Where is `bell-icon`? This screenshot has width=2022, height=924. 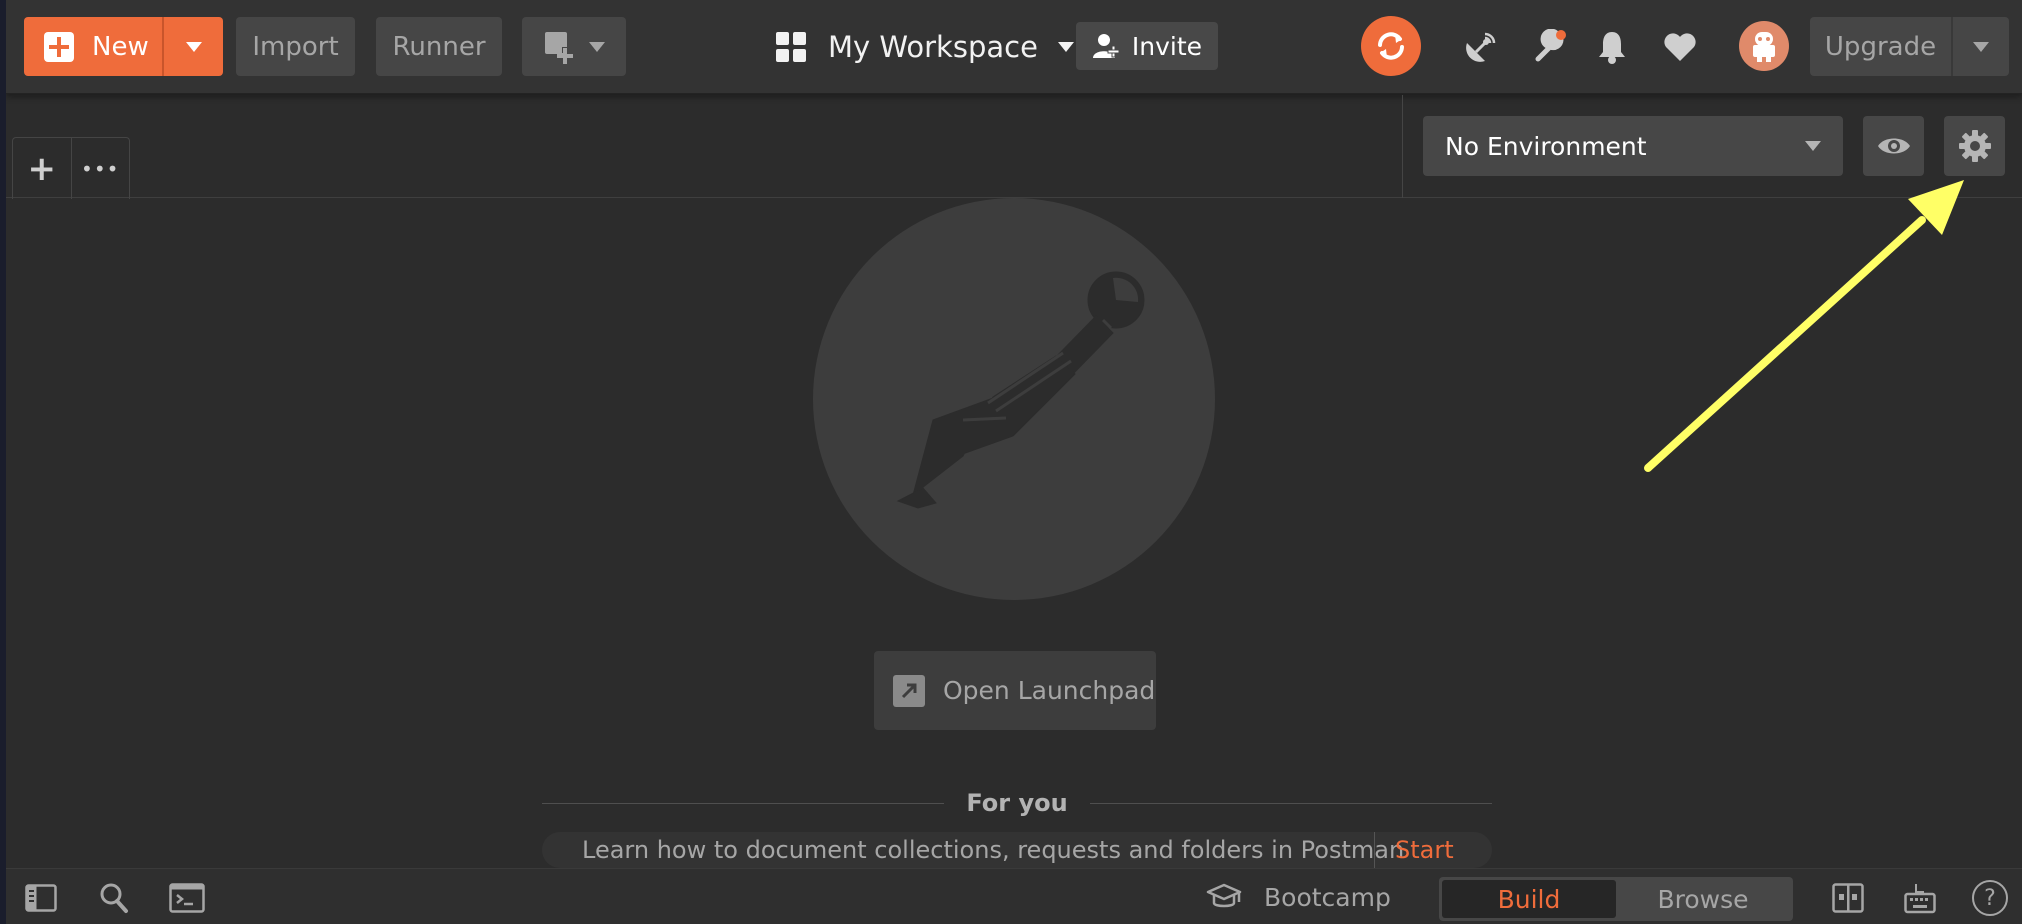
bell-icon is located at coordinates (1612, 48).